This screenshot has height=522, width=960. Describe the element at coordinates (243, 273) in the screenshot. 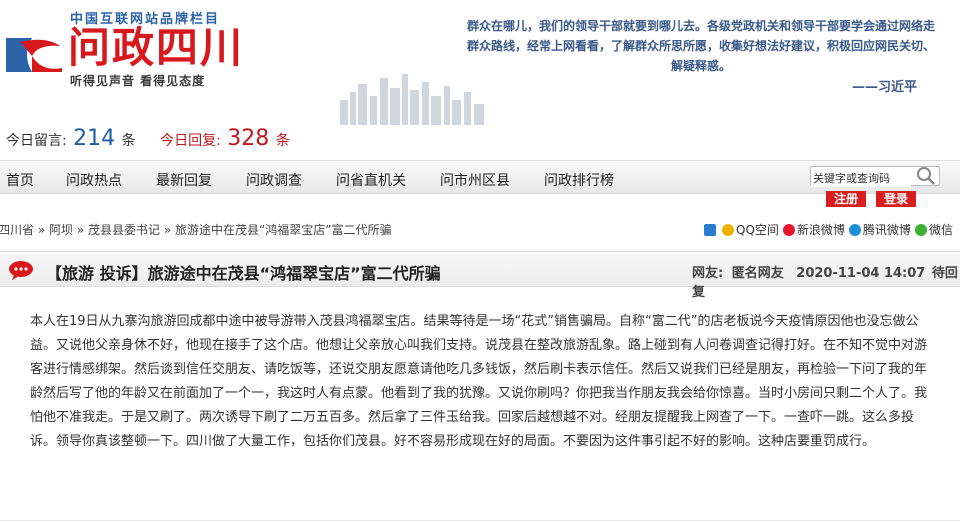

I see `article-title: 【旅游 投诉】旅游途中在茂县“鸿福翠宝店”富二代所骗` at that location.